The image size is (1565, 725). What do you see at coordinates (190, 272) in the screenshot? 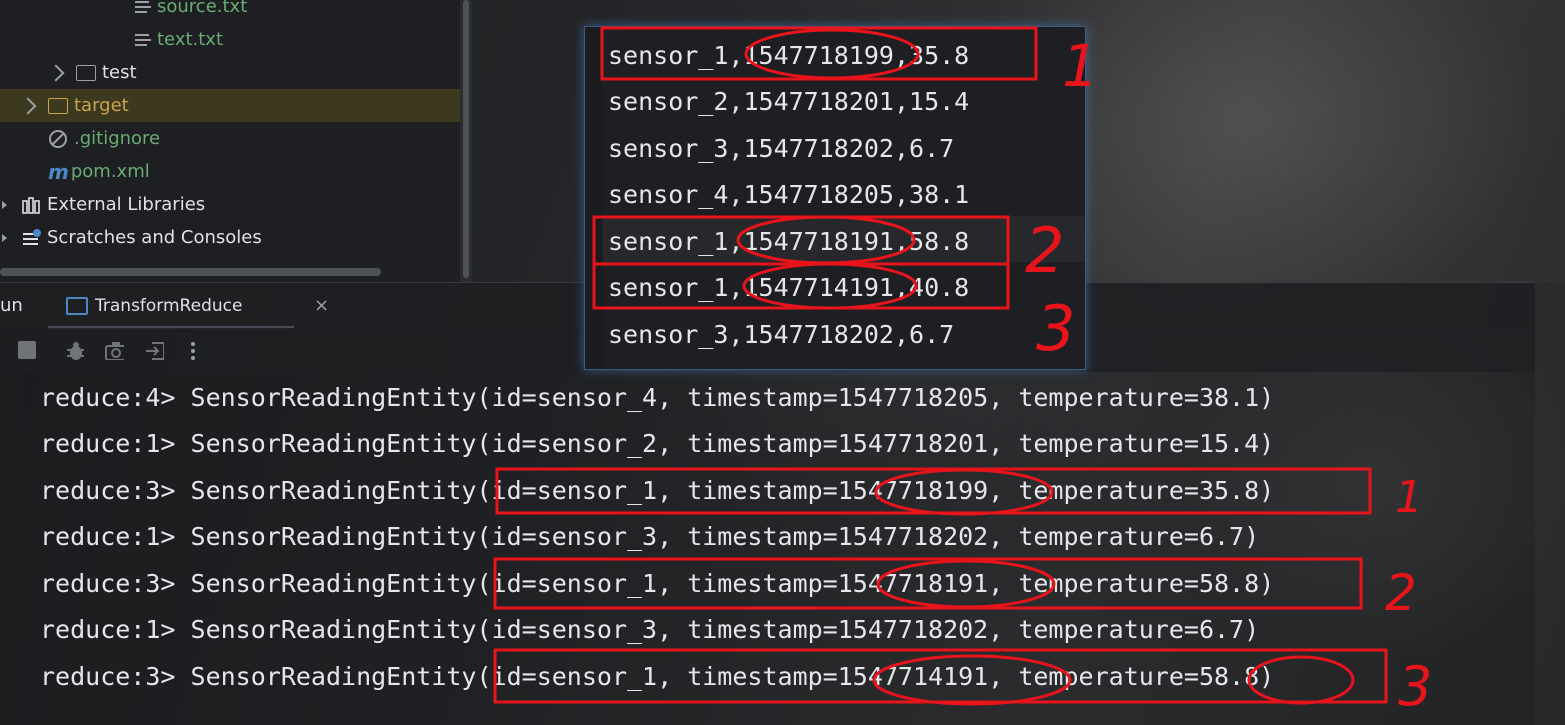
I see `horizontal-scrollbar` at bounding box center [190, 272].